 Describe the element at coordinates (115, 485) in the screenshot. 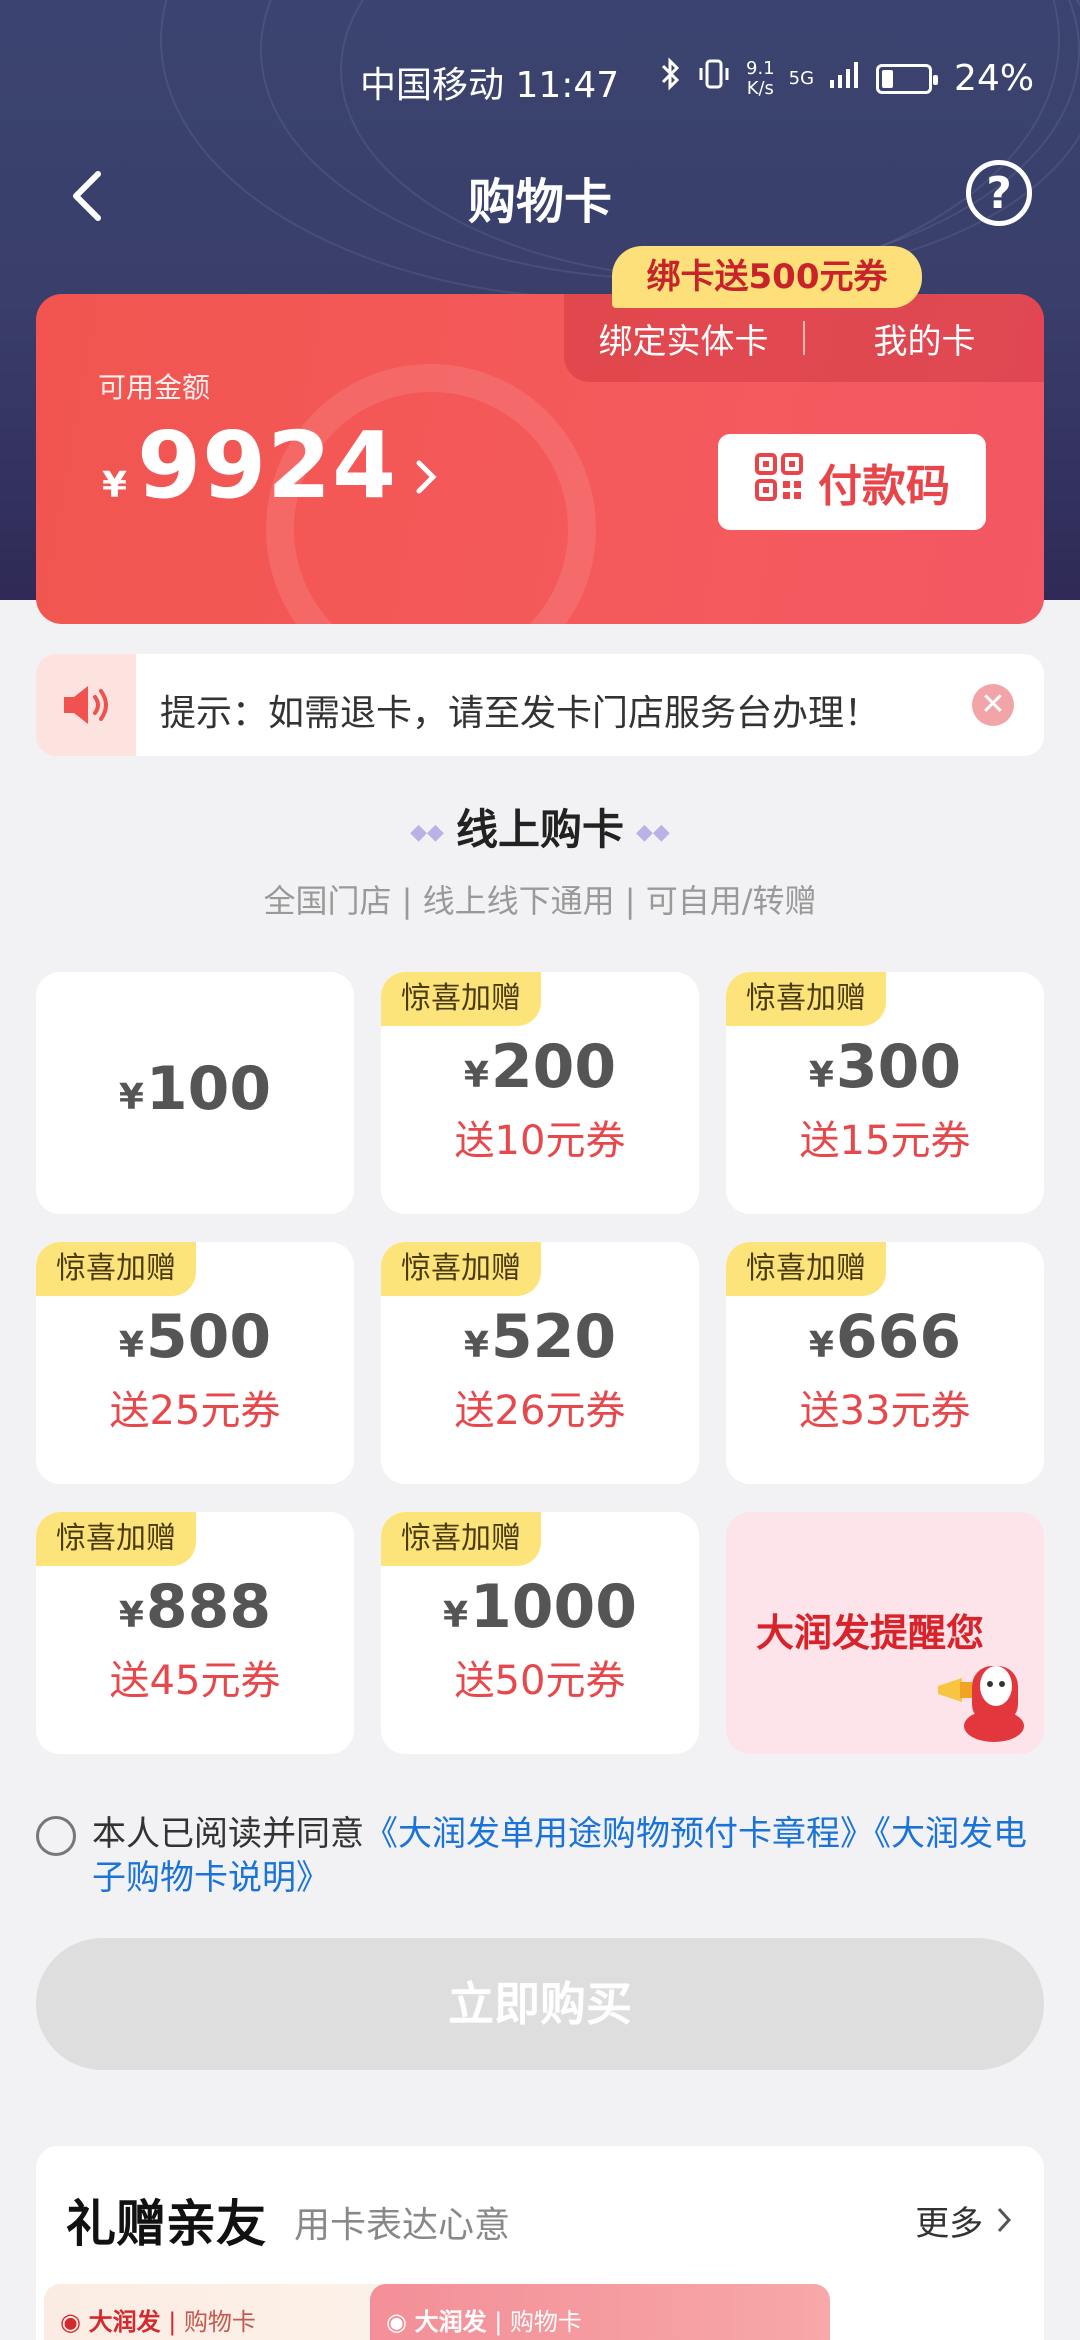

I see `currency-symbol: ¥` at that location.